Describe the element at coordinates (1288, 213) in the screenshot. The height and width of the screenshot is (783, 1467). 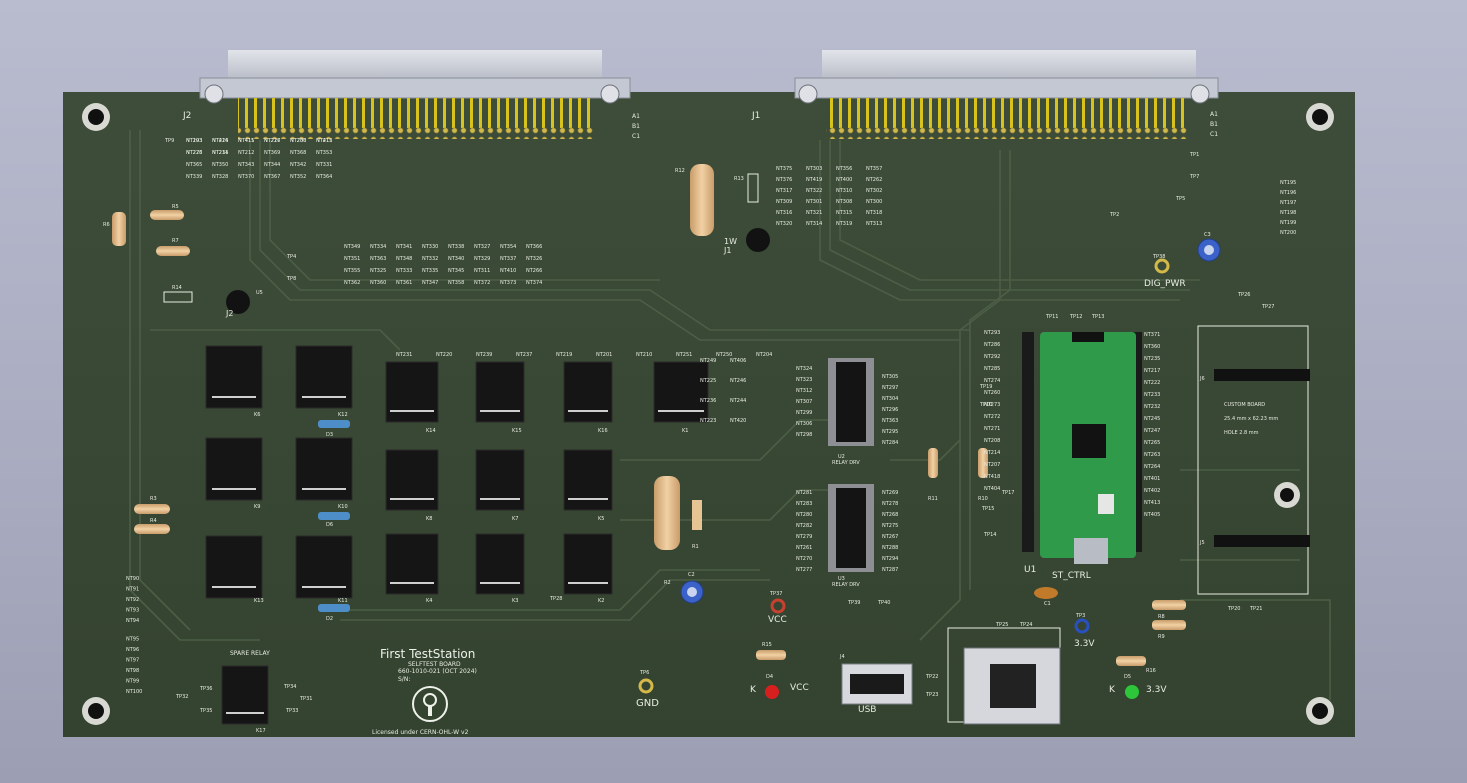
I see `right-net-label: NT198` at that location.